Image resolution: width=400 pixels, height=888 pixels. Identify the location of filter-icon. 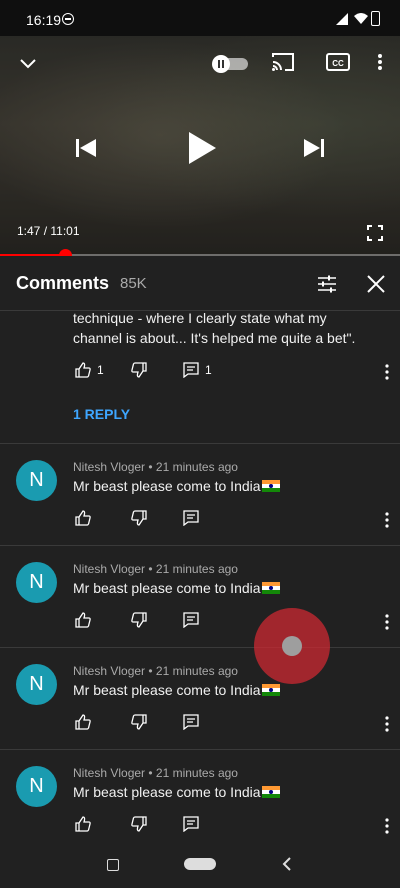
(327, 284).